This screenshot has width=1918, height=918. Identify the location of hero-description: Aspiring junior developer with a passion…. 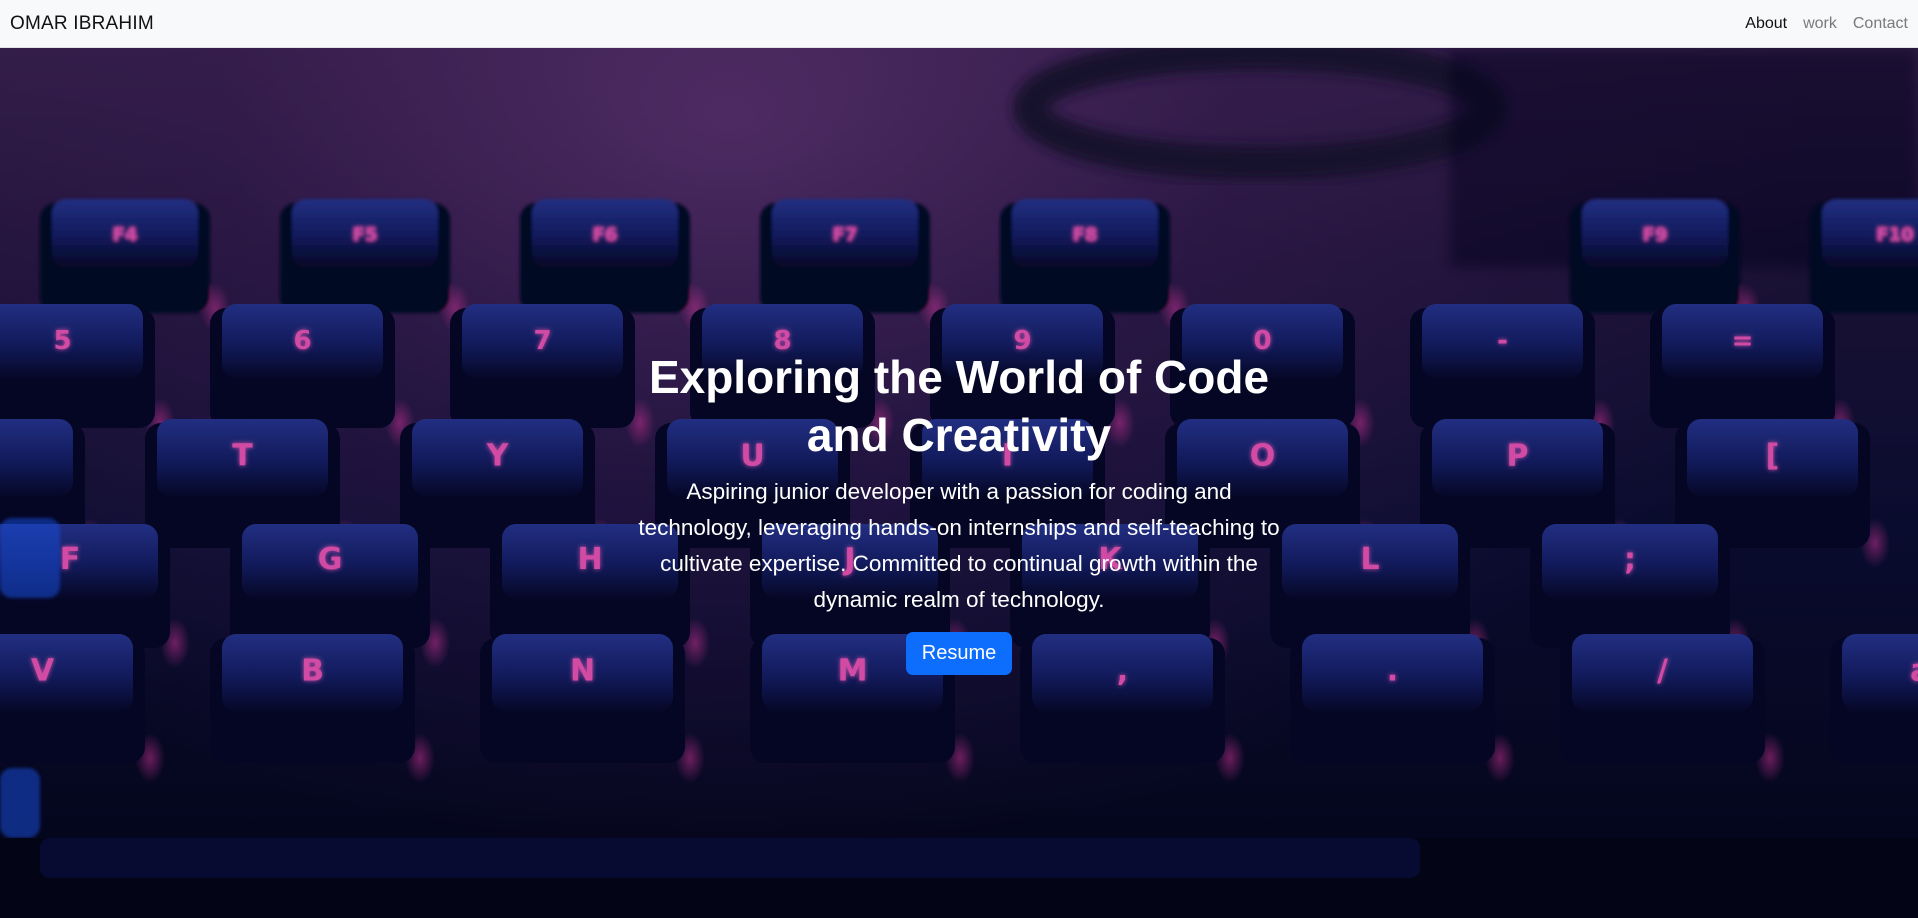
(959, 545).